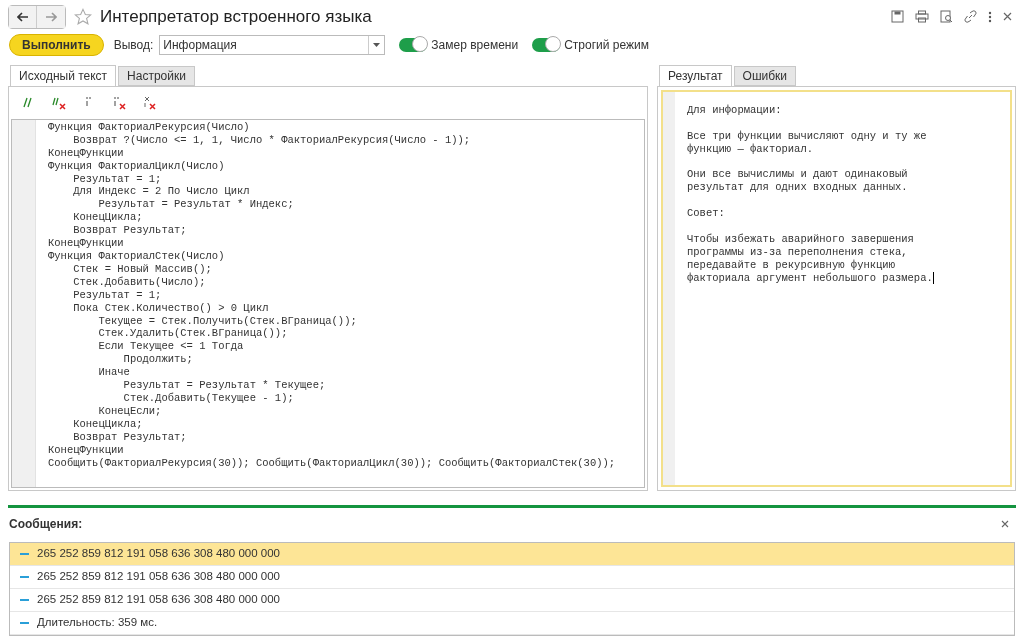 Image resolution: width=1024 pixels, height=636 pixels. I want to click on code-line: КонецЕсли;, so click(129, 411).